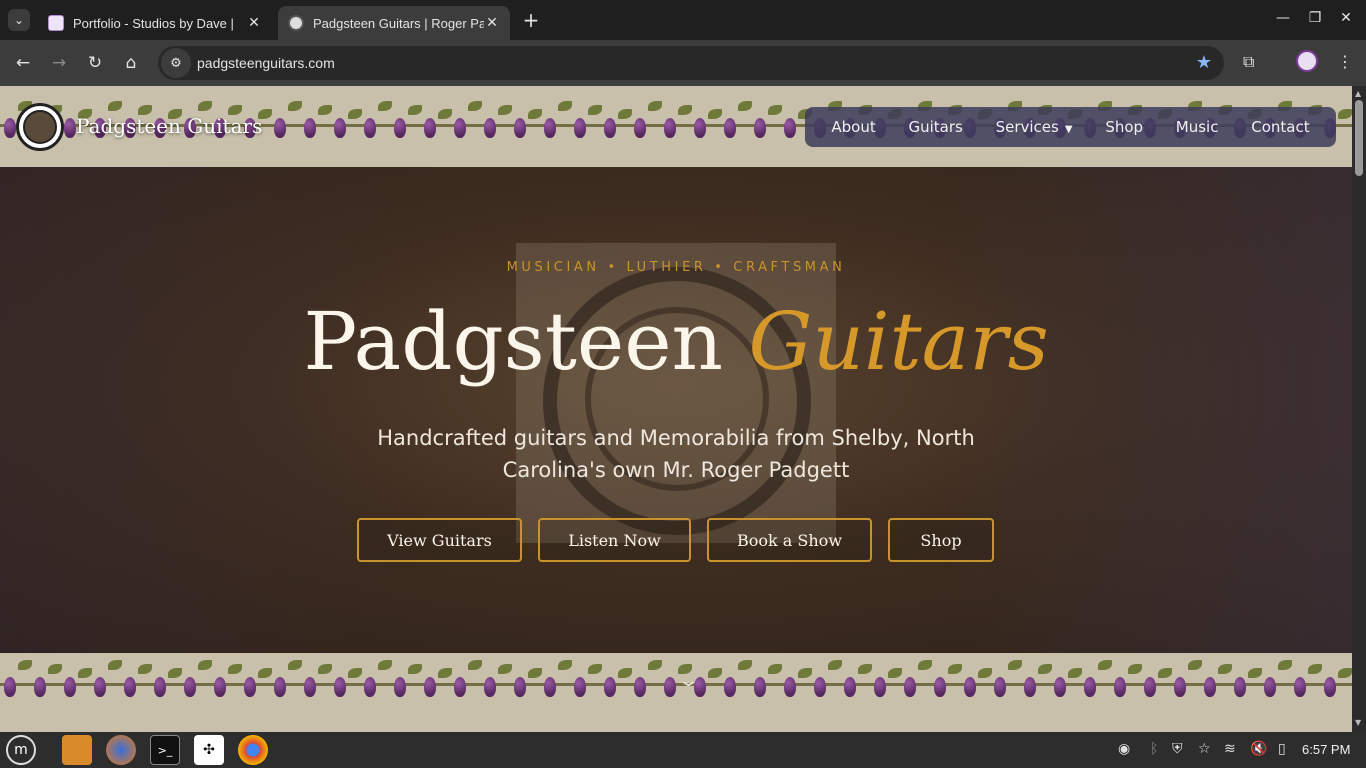 The image size is (1366, 768). I want to click on app-launcher-icon: ✣, so click(209, 750).